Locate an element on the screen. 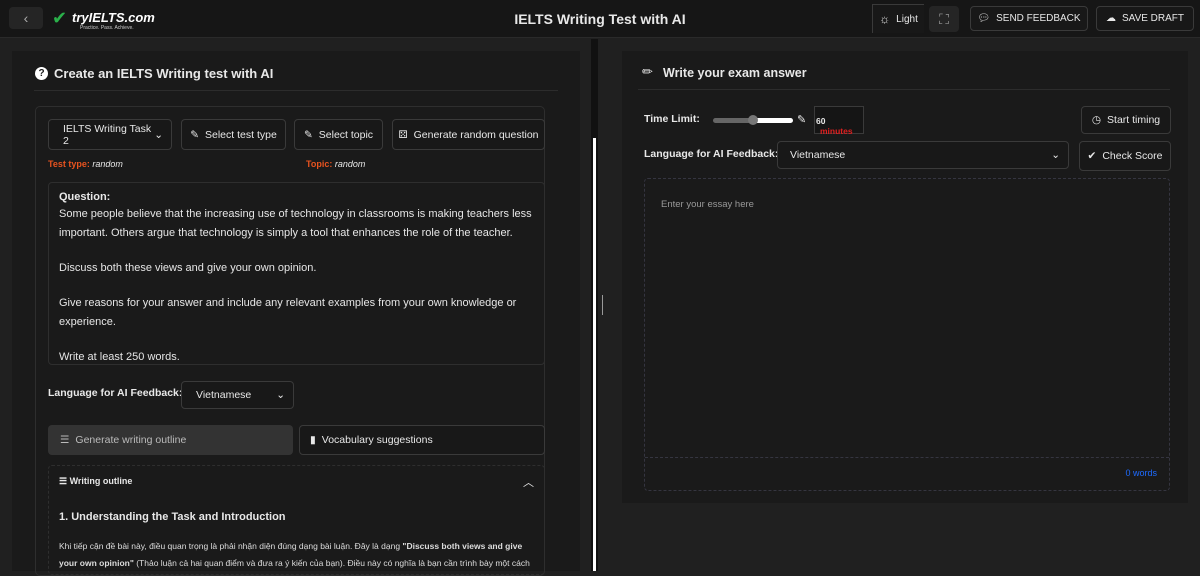  dice-icon: ⚄ is located at coordinates (403, 134).